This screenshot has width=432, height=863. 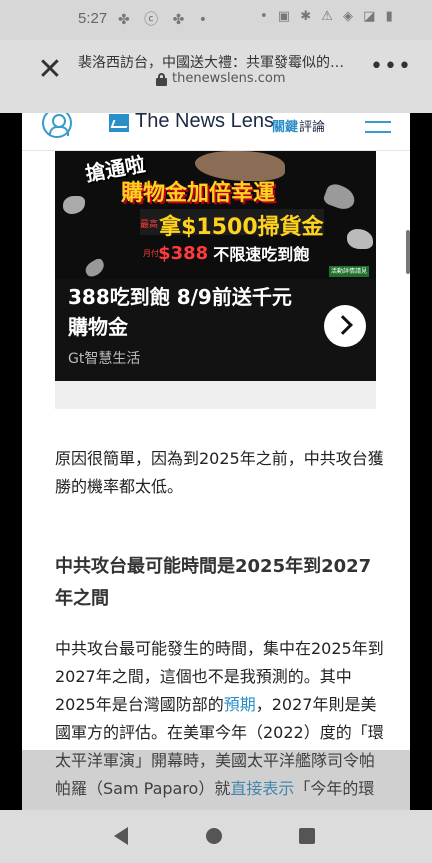 I want to click on ad-price: $388, so click(x=183, y=253).